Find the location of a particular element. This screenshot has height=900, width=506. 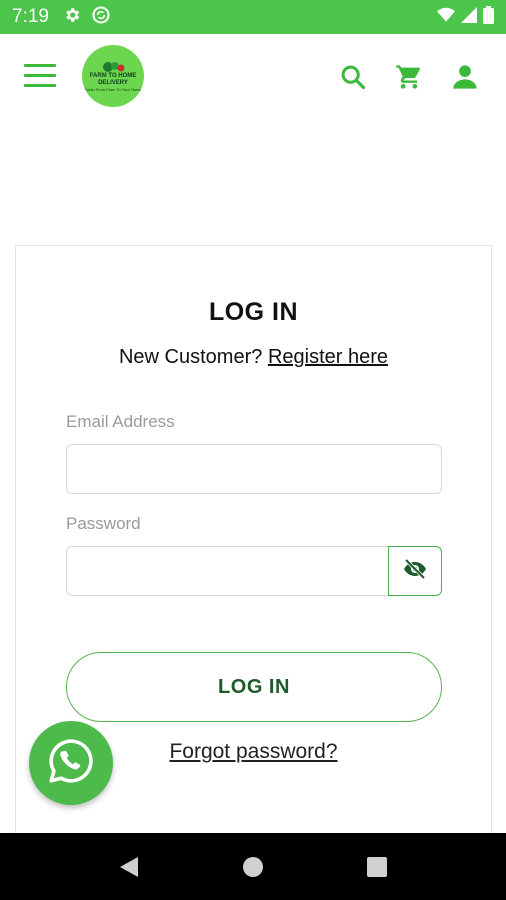

hamburger-menu-icon is located at coordinates (40, 77).